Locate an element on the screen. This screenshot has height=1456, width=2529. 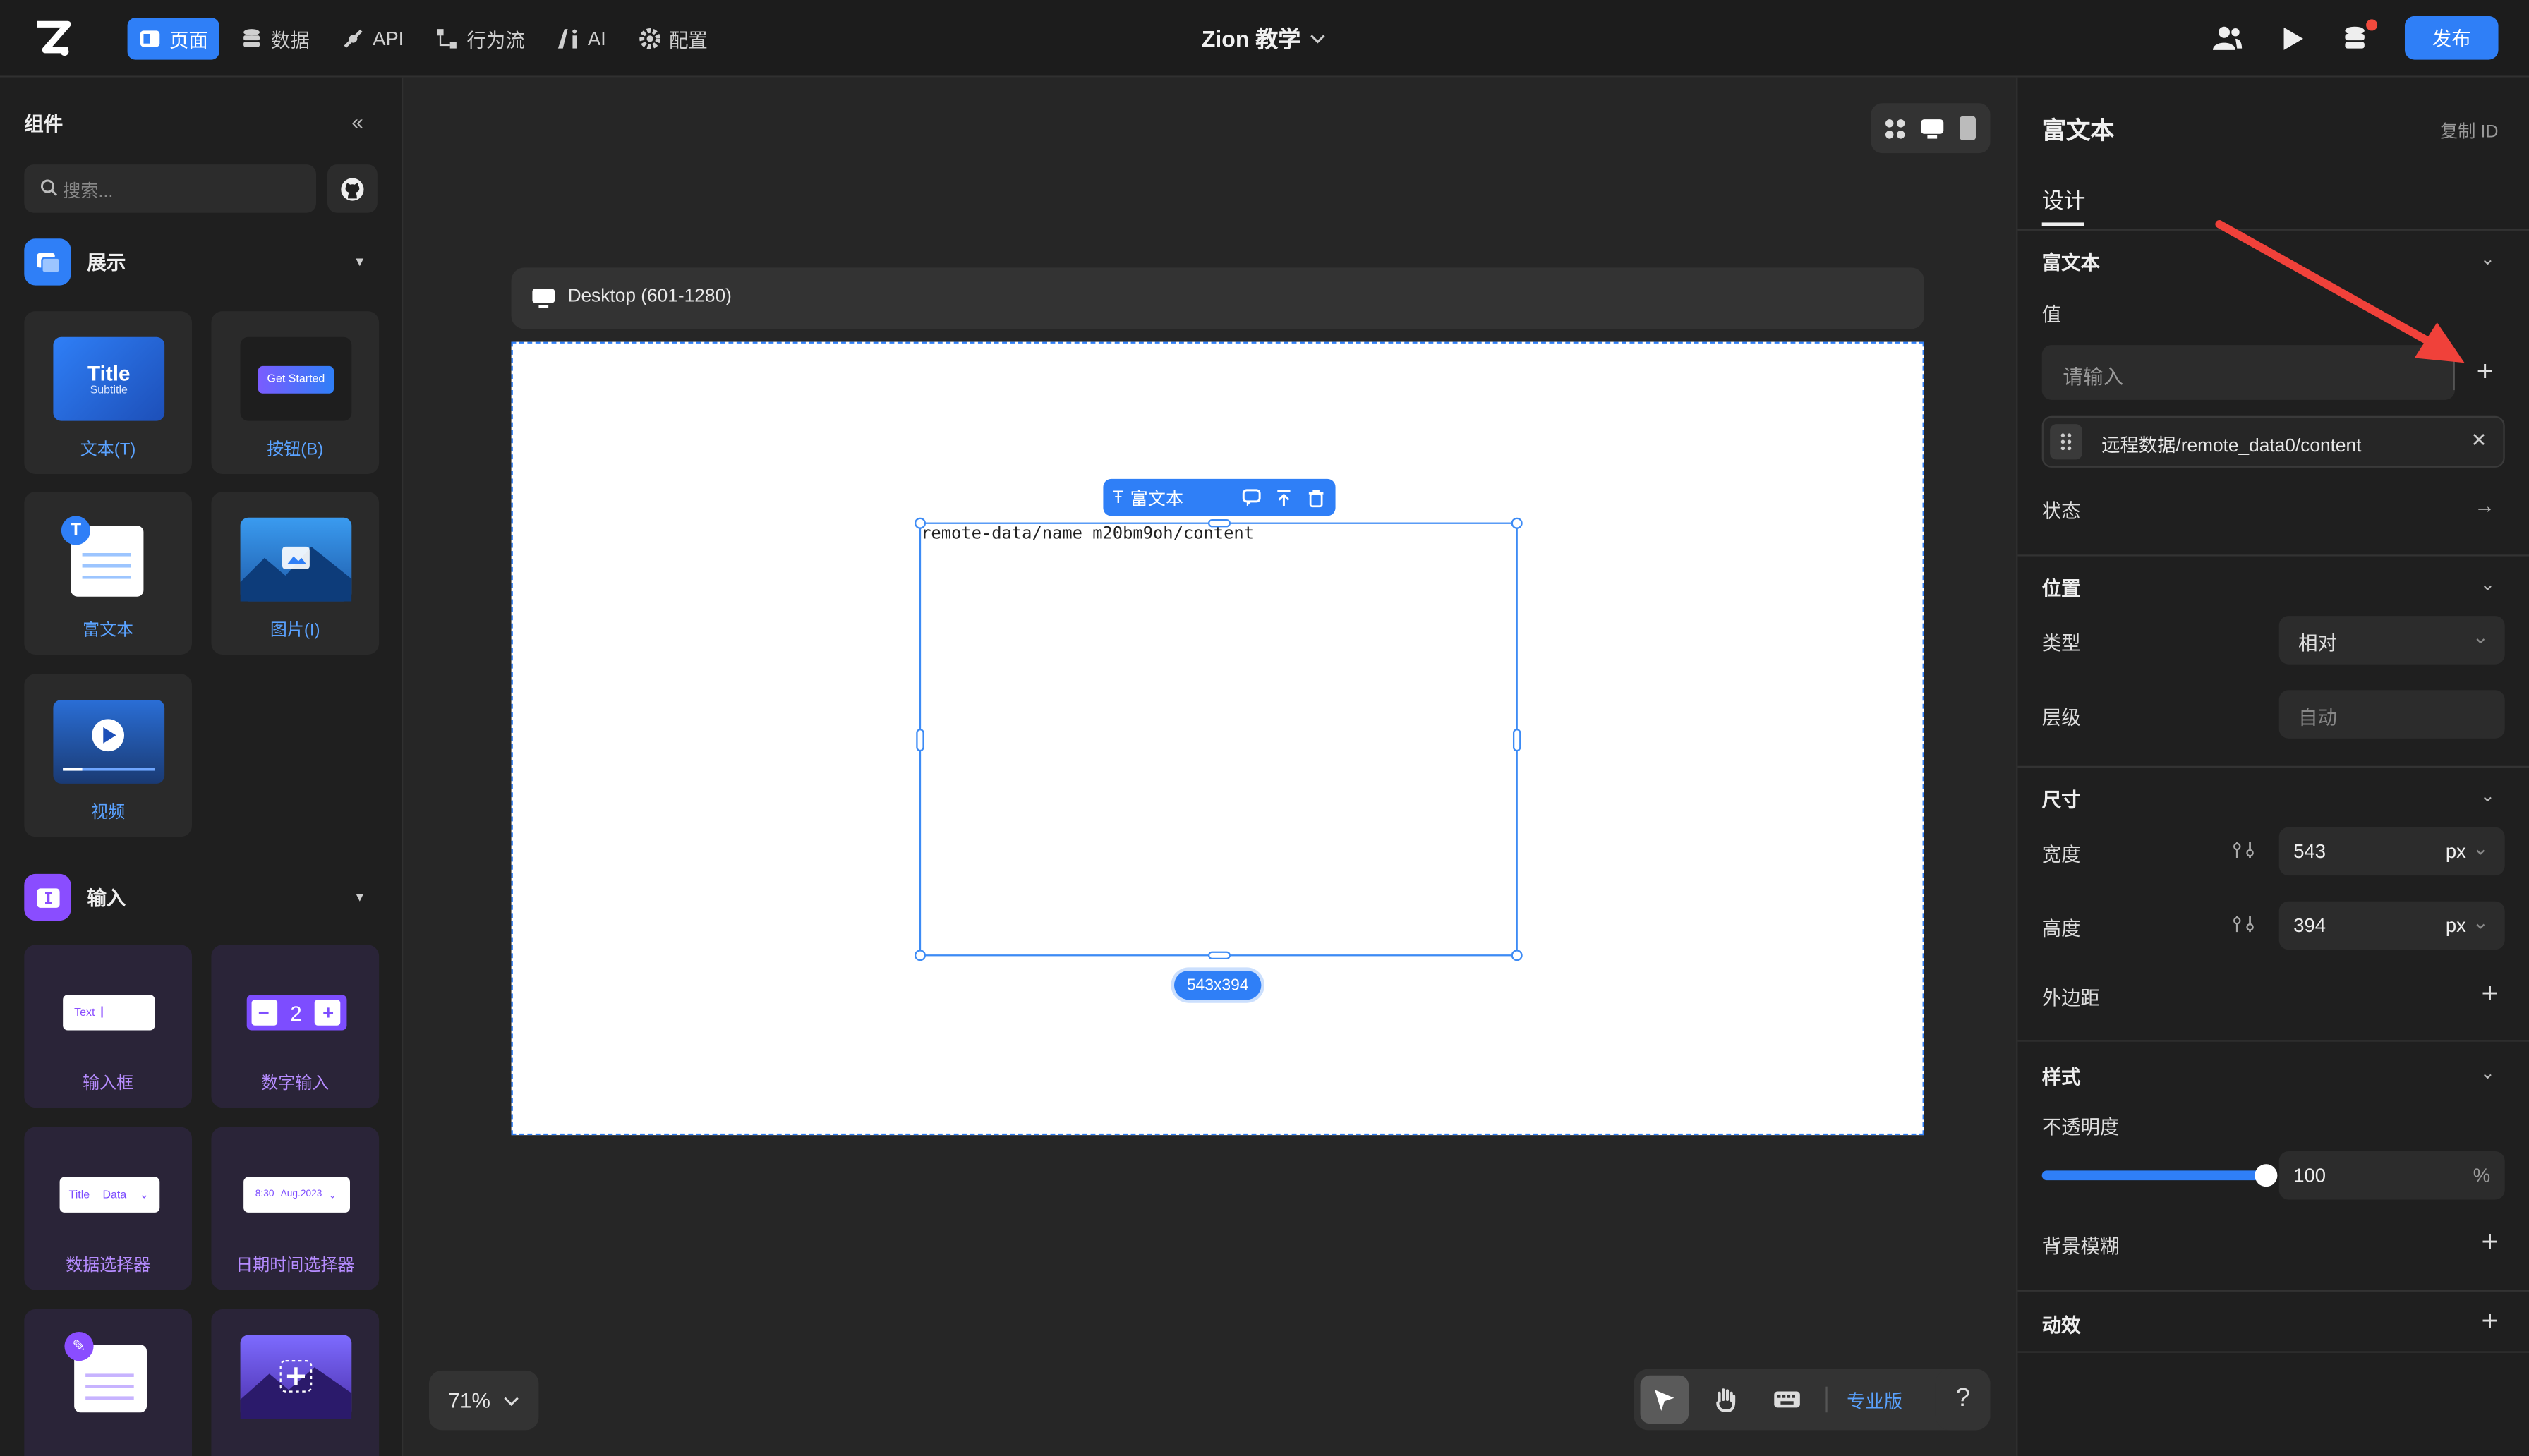
component-card-datetime: 8:30 Aug.2023 ⌄ 日期时间选择器 is located at coordinates (295, 1209).